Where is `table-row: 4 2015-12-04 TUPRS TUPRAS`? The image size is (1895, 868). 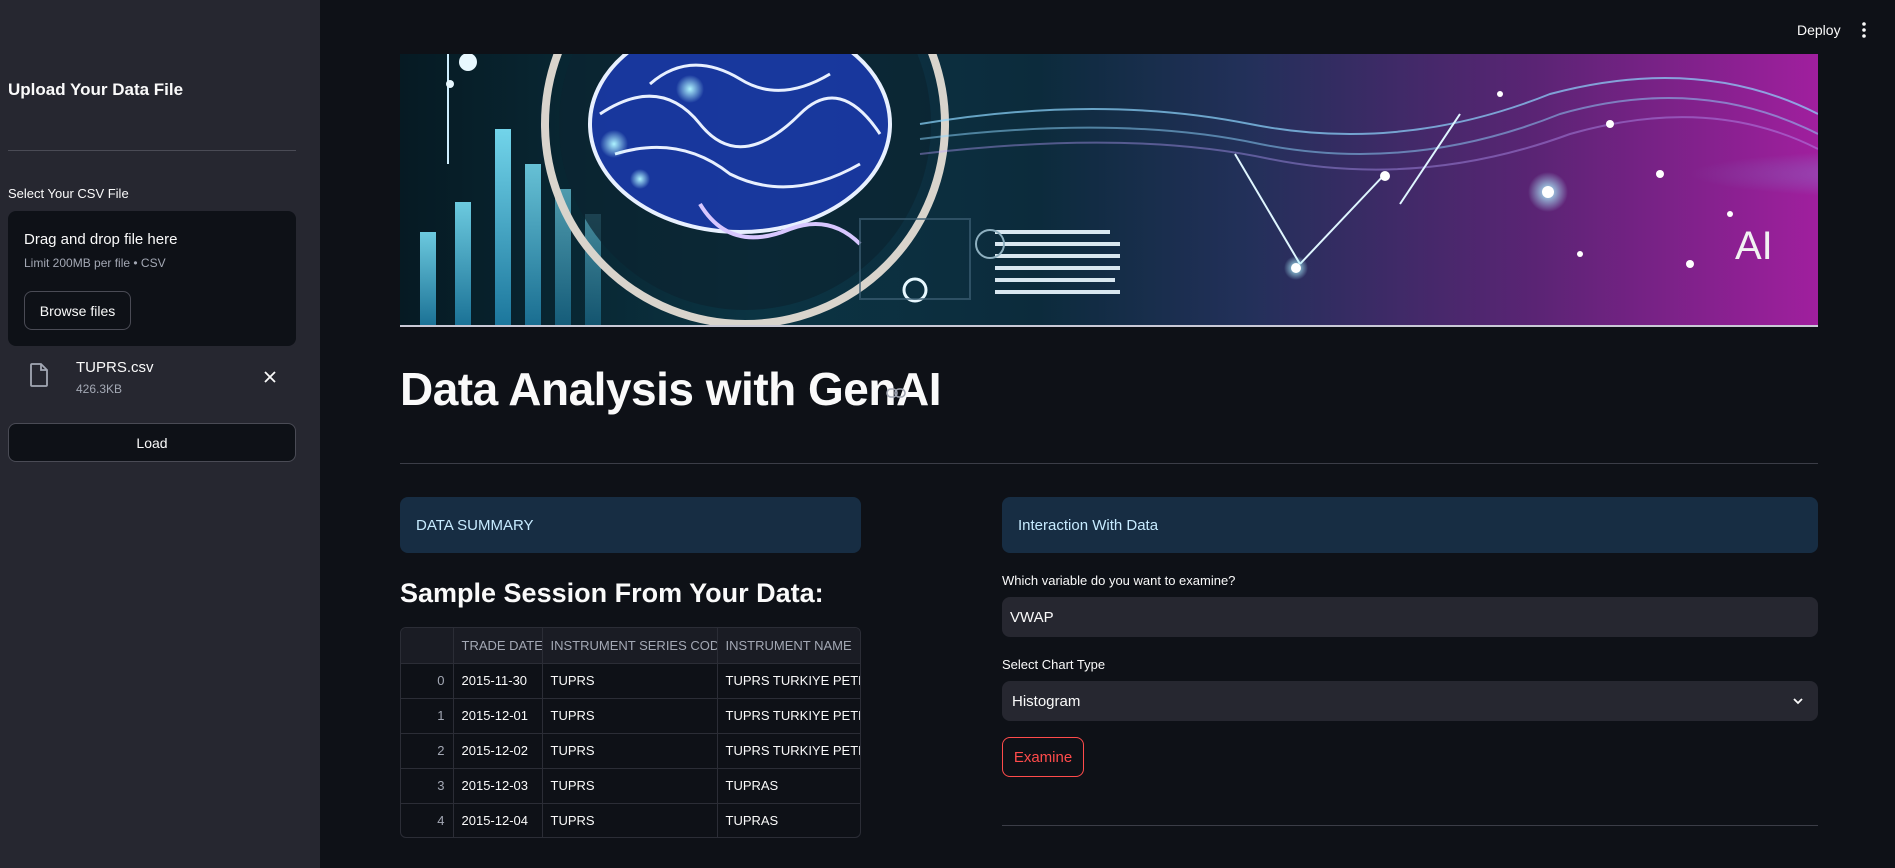 table-row: 4 2015-12-04 TUPRS TUPRAS is located at coordinates (630, 820).